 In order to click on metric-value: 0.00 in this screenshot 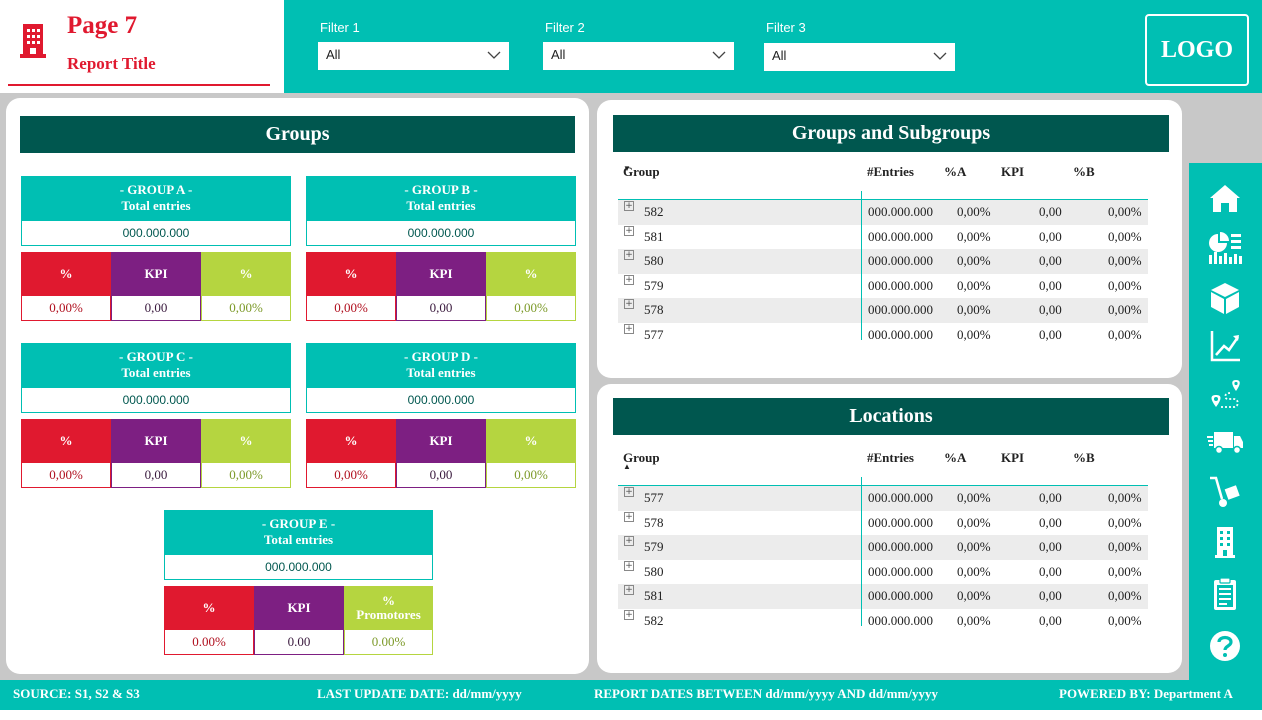, I will do `click(299, 642)`.